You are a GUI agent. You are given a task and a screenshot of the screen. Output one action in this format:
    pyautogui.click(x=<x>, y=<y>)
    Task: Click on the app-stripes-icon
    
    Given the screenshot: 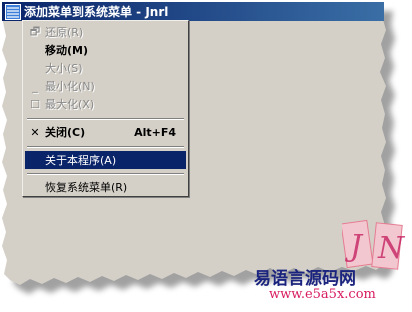 What is the action you would take?
    pyautogui.click(x=13, y=11)
    